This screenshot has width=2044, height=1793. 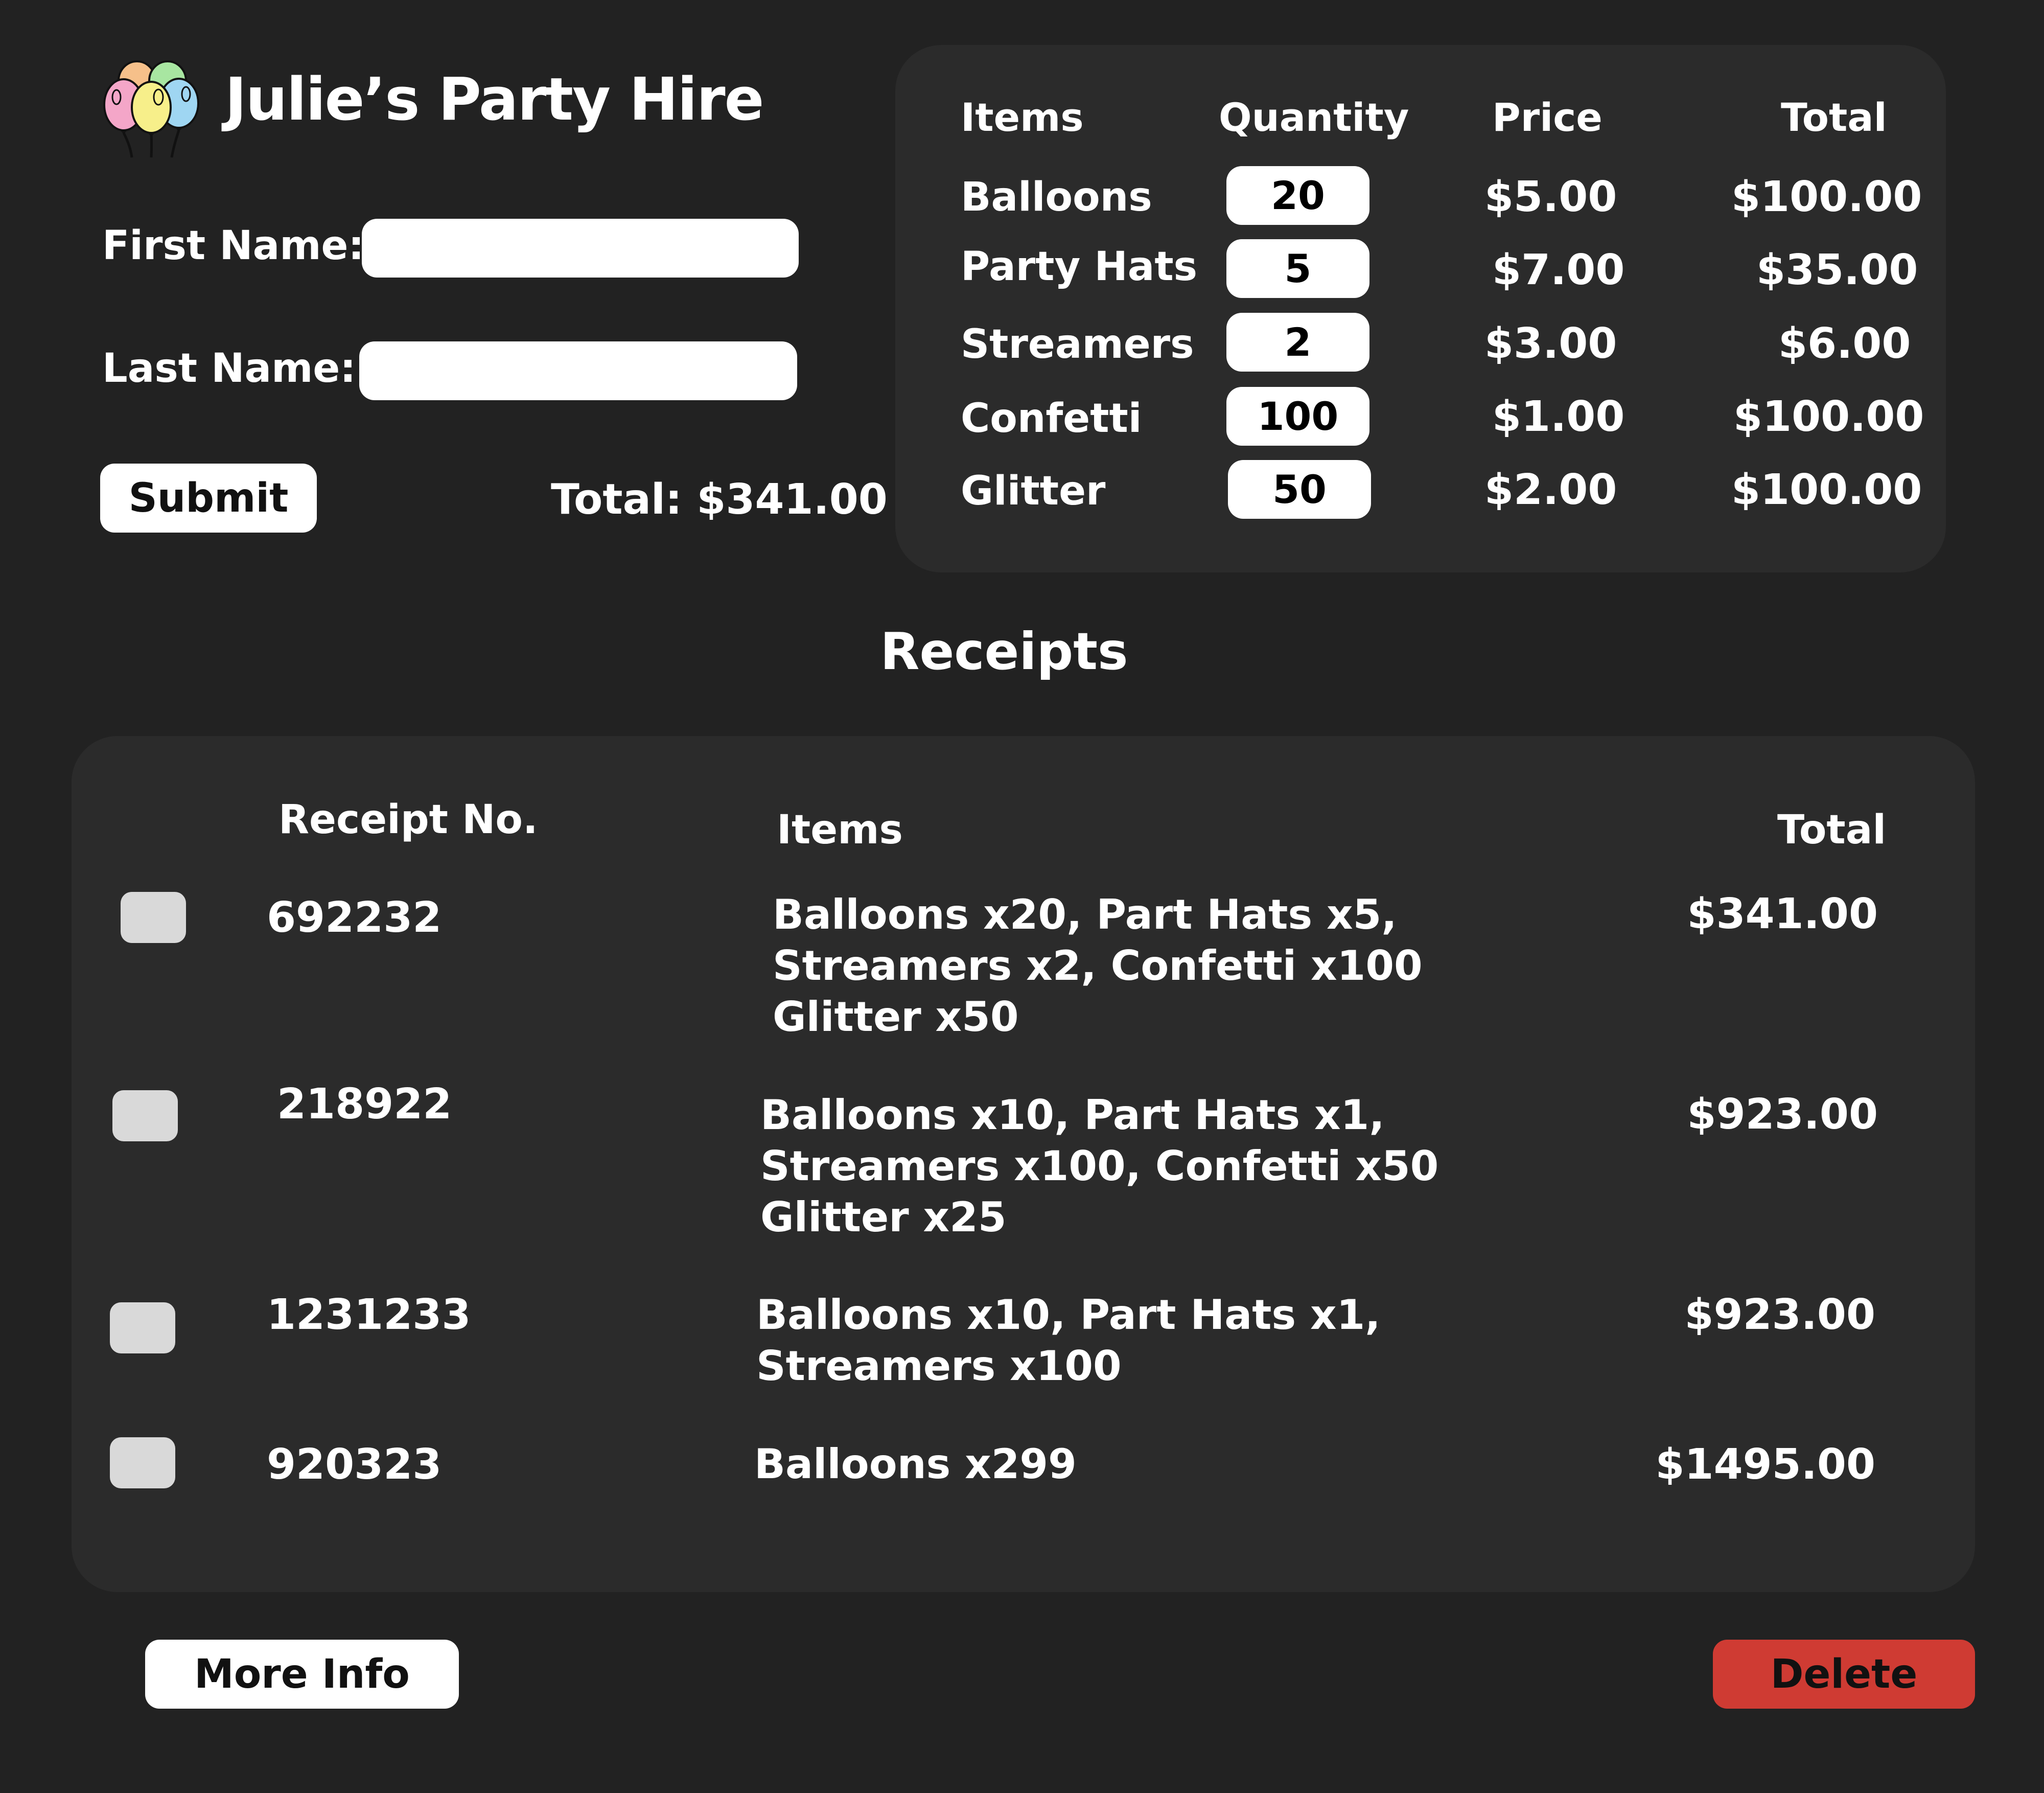 I want to click on balloons-icon, so click(x=152, y=107).